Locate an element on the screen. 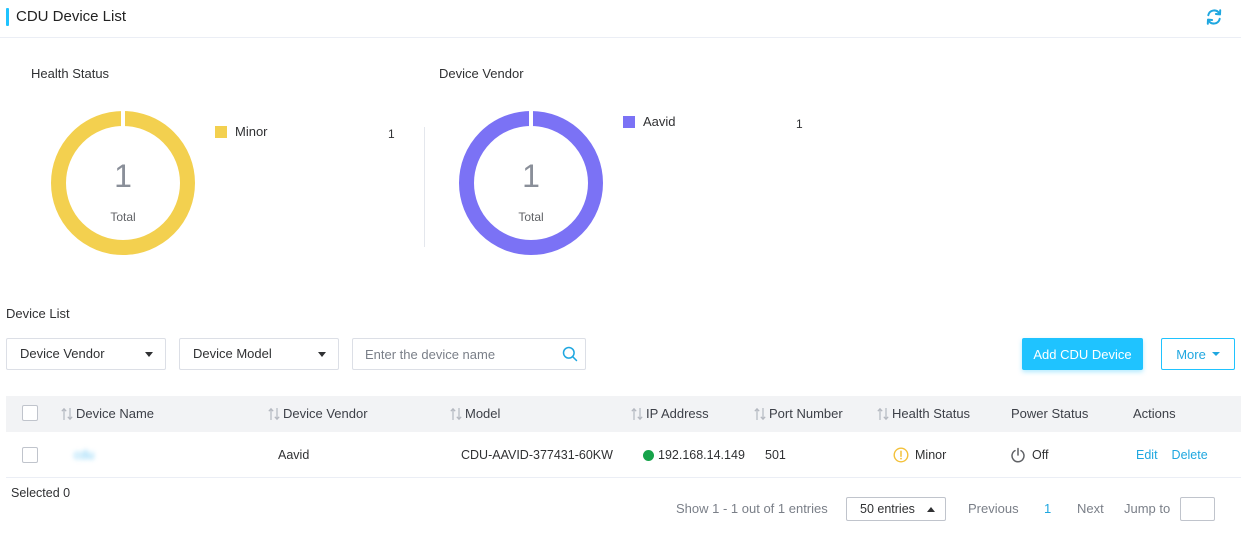  column-ip-address: IP Address is located at coordinates (670, 414).